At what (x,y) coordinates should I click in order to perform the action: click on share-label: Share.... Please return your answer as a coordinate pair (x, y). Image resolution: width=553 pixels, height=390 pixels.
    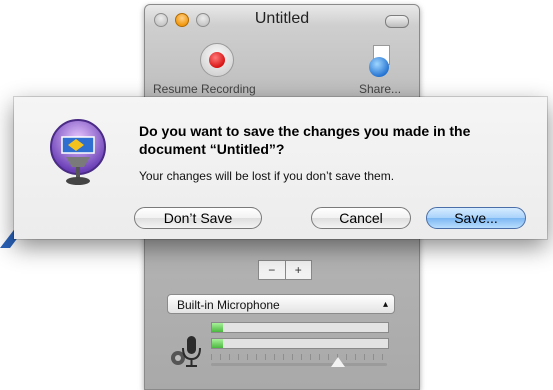
    Looking at the image, I should click on (380, 89).